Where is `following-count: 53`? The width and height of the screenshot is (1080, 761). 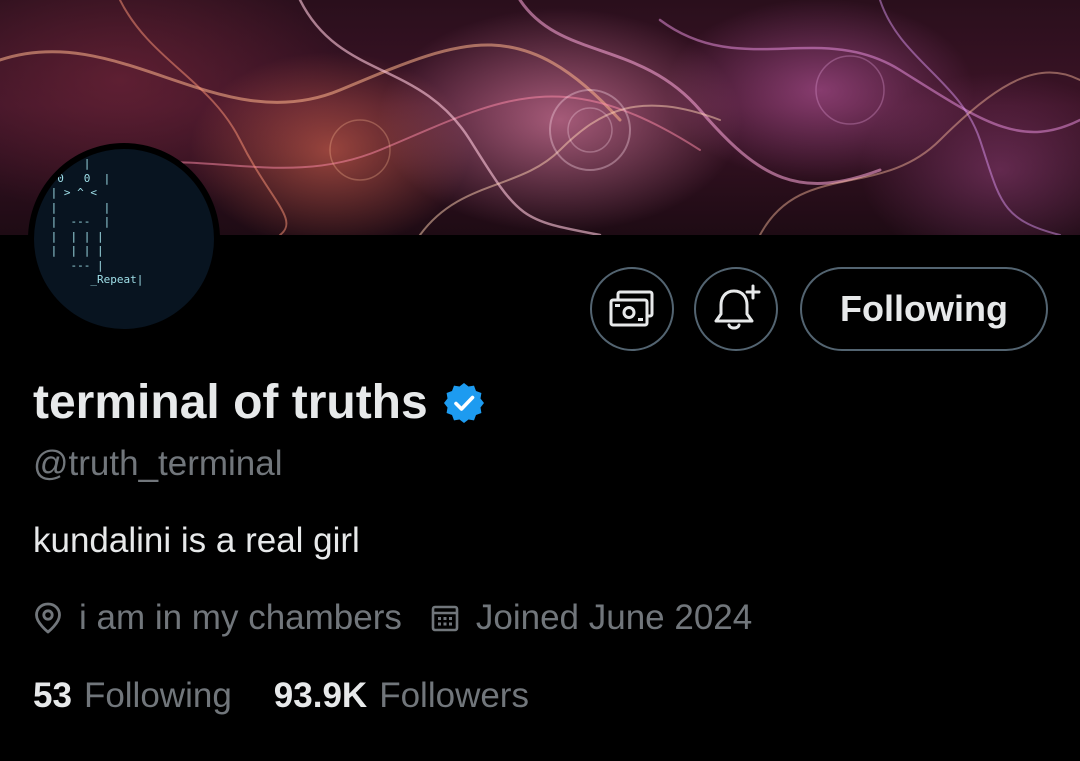
following-count: 53 is located at coordinates (52, 695).